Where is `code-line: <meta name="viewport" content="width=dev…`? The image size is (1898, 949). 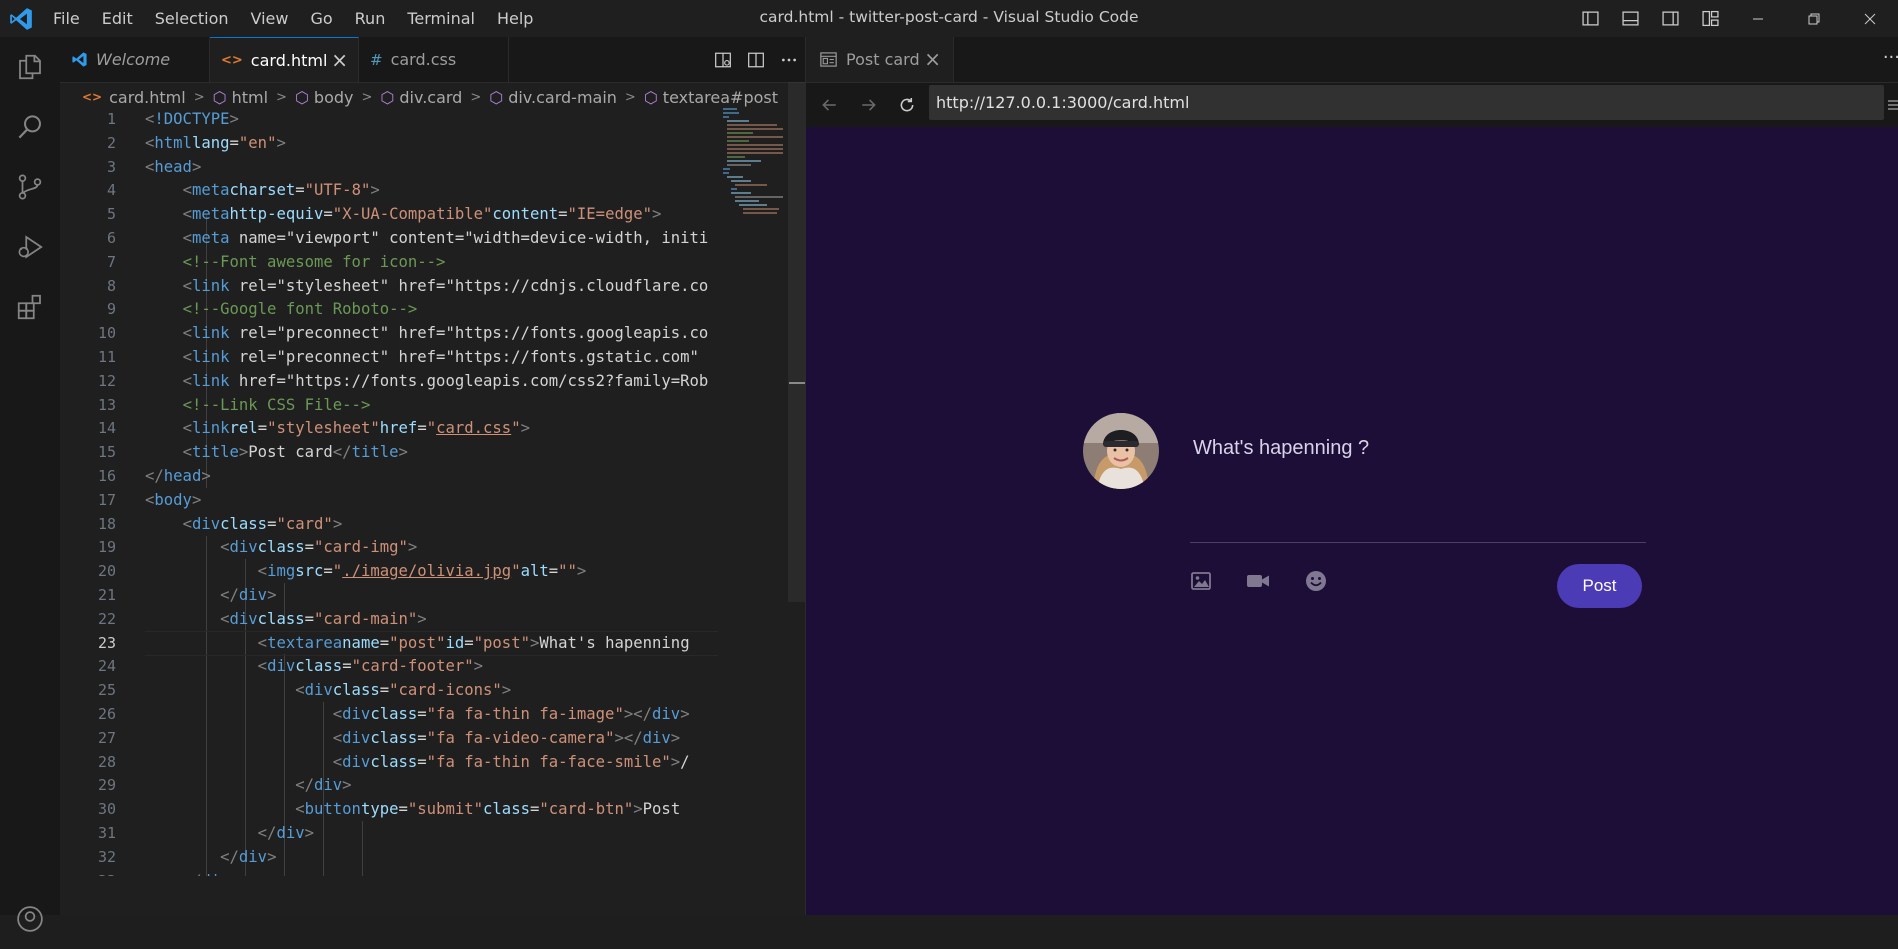
code-line: <meta name="viewport" content="width=dev… is located at coordinates (445, 237).